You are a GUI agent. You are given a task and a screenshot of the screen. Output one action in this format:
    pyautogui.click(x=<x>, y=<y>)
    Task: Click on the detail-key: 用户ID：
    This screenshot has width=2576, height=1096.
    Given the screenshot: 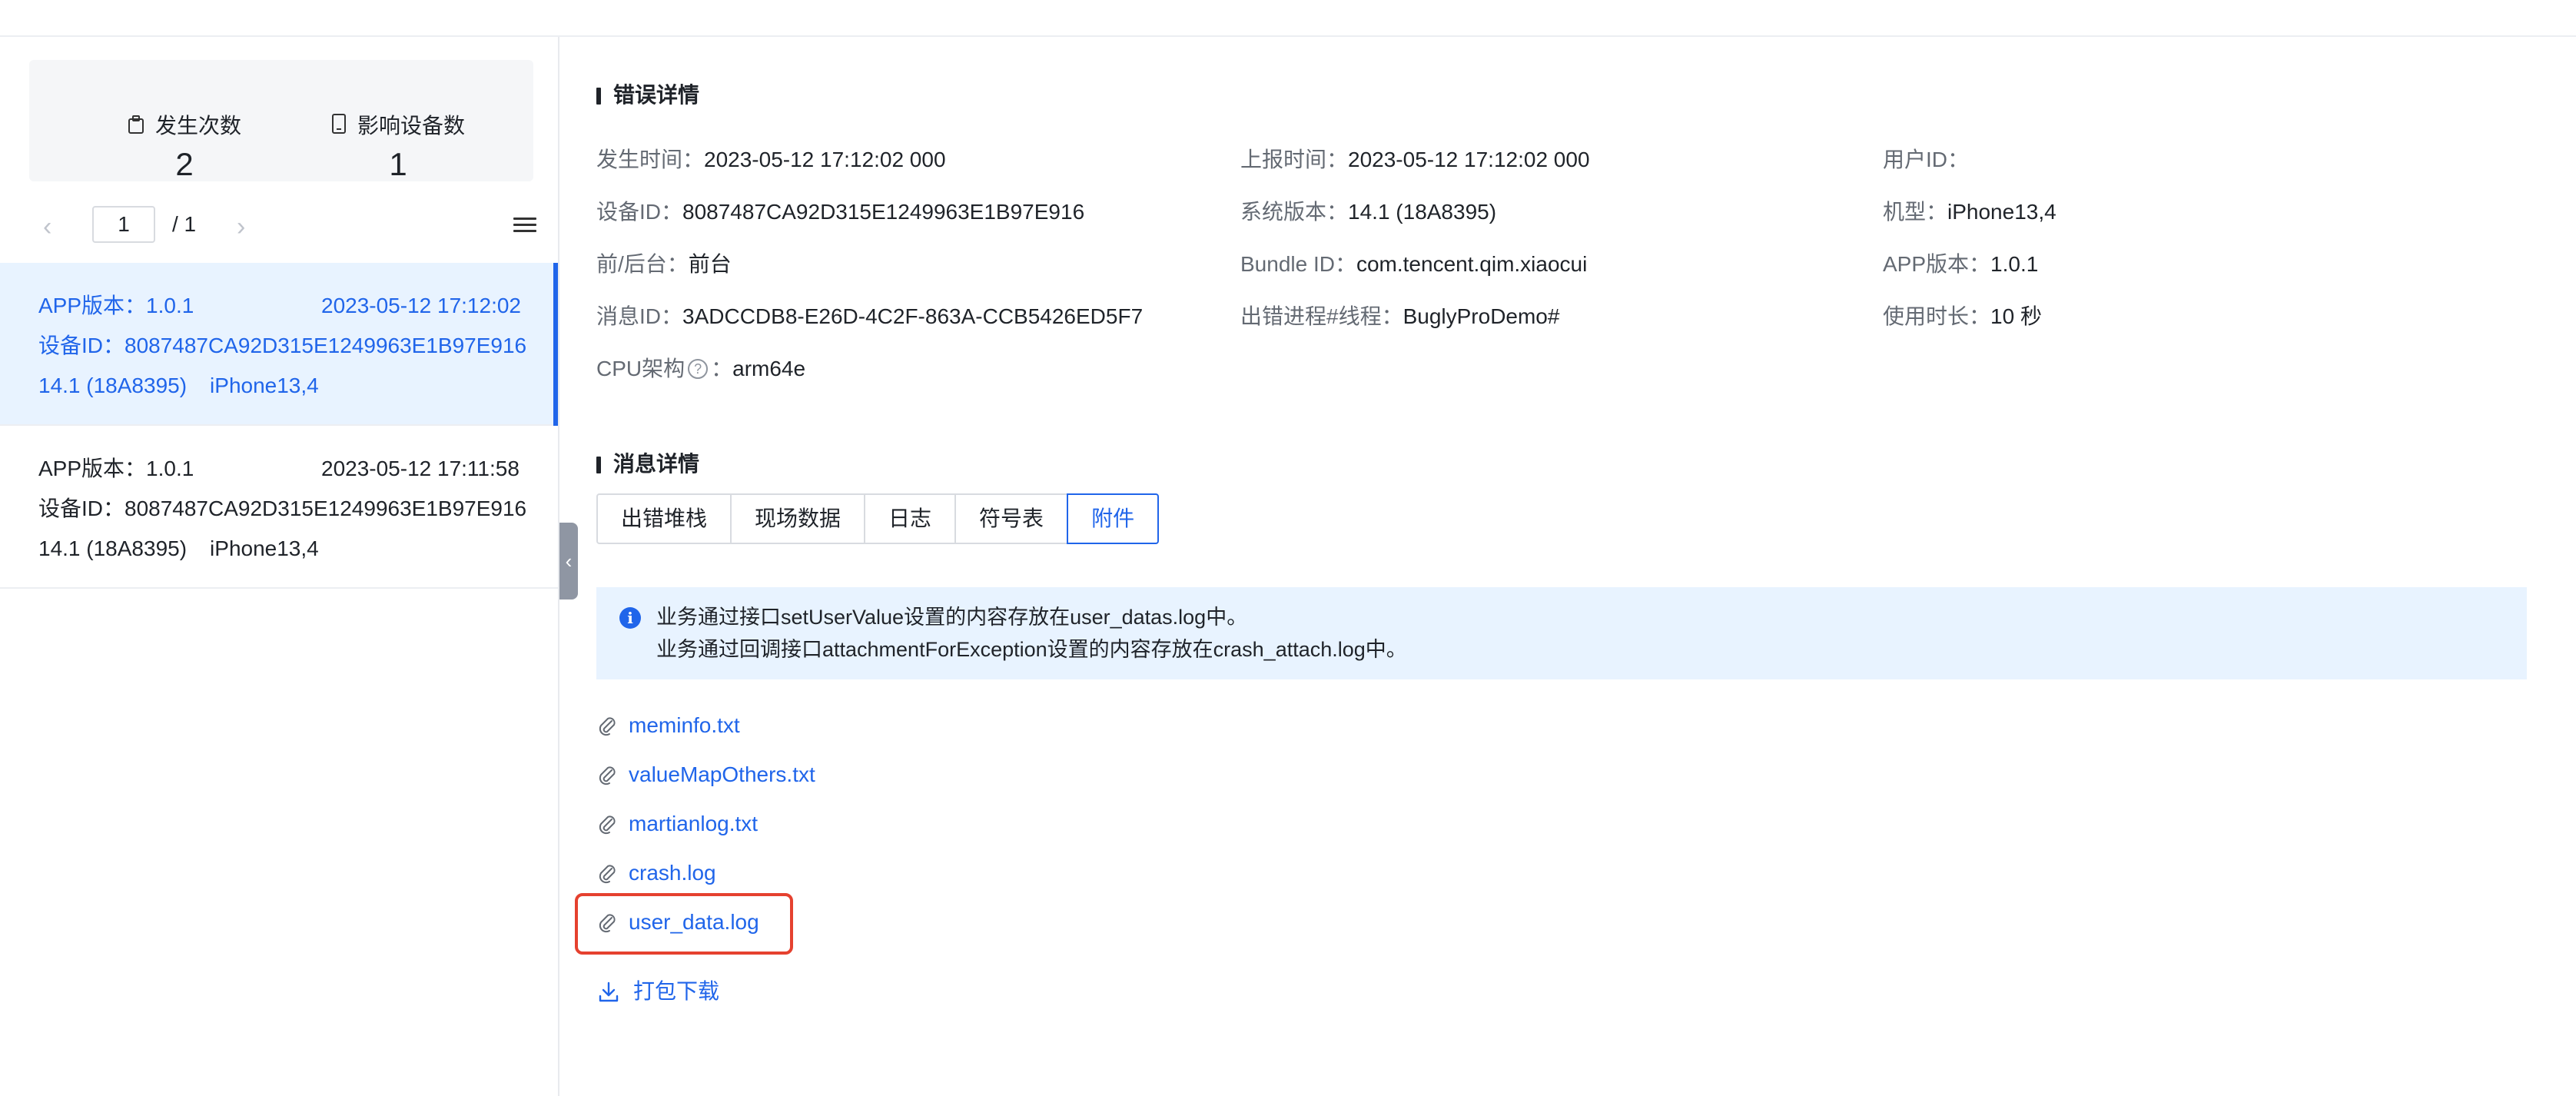 What is the action you would take?
    pyautogui.click(x=1926, y=159)
    